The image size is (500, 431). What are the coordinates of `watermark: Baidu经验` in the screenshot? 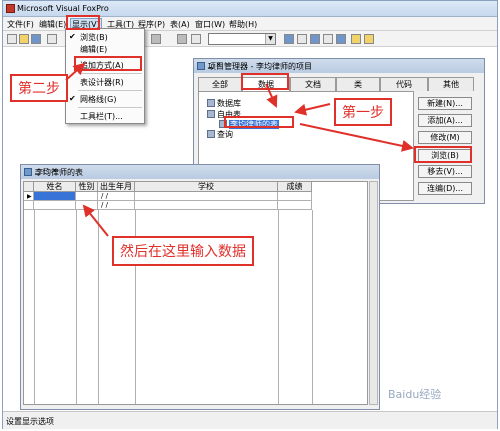 It's located at (415, 394).